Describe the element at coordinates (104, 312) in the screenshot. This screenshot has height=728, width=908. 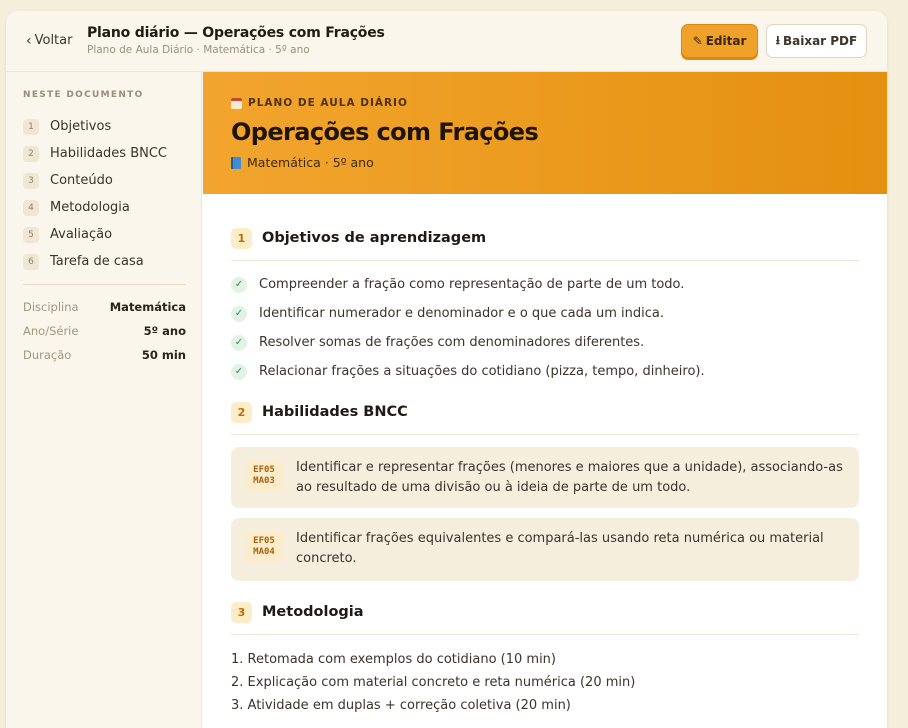
I see `meta-row-disciplina: Disciplina Matemática` at that location.